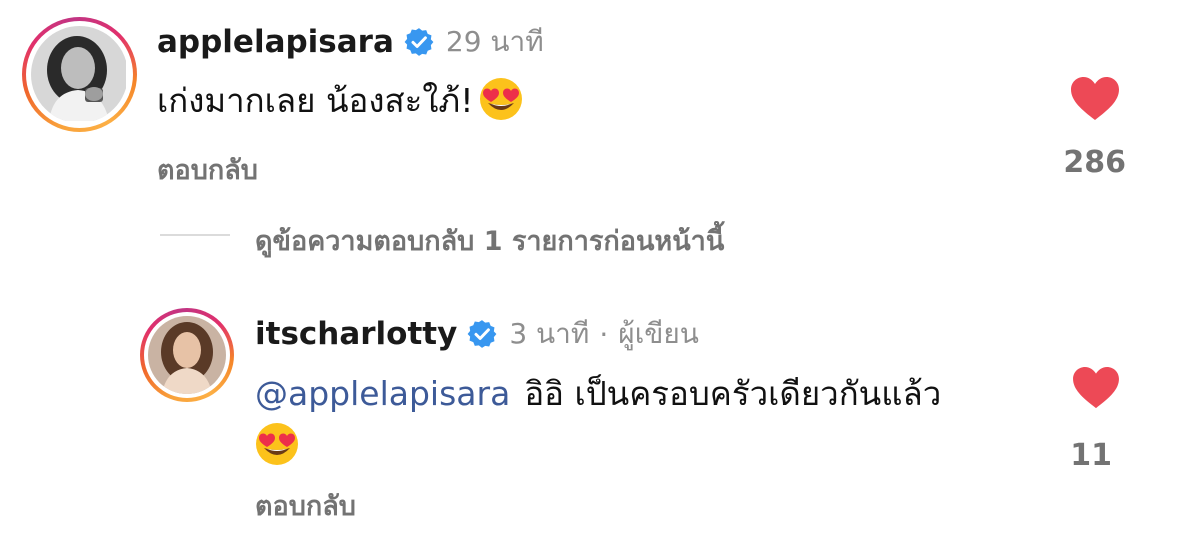  I want to click on comment-body: เก่งมากเลย น้องสะใภ้!, so click(340, 101).